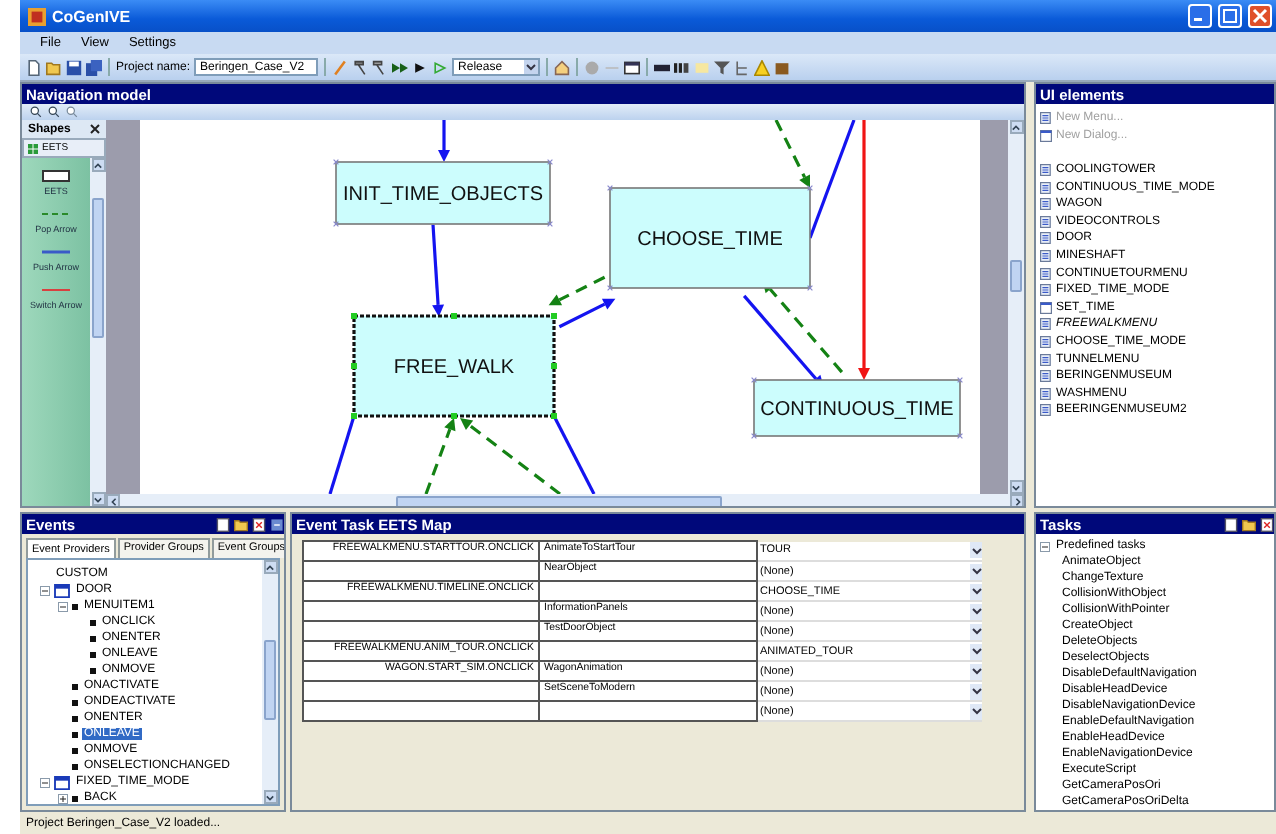 This screenshot has height=834, width=1276. What do you see at coordinates (562, 67) in the screenshot?
I see `house-icon` at bounding box center [562, 67].